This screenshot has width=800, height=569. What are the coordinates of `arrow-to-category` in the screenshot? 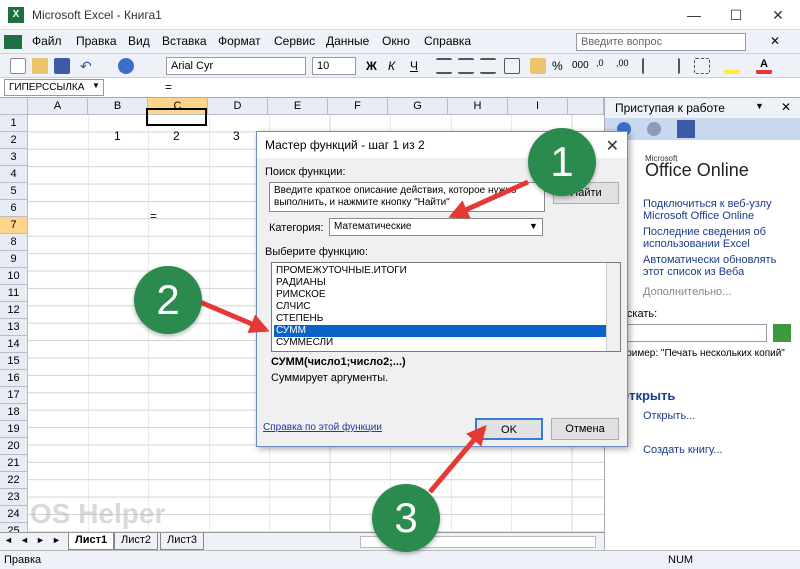 It's located at (489, 199).